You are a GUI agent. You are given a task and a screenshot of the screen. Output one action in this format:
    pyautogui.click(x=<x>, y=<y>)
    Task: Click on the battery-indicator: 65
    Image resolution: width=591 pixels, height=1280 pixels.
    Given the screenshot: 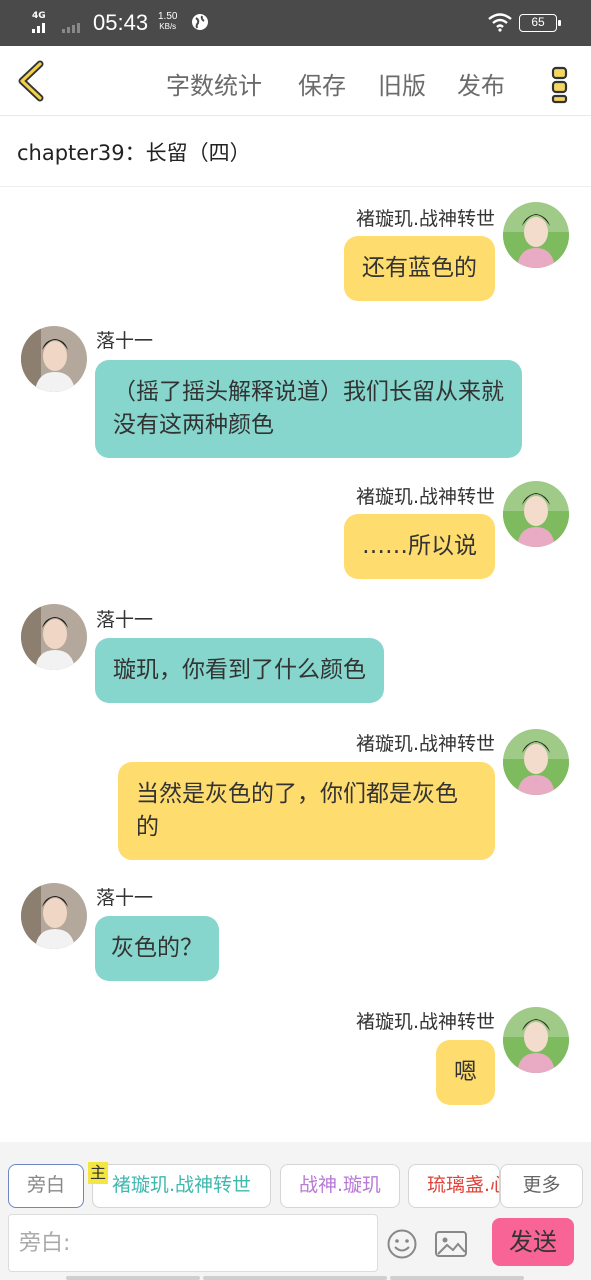 What is the action you would take?
    pyautogui.click(x=540, y=23)
    